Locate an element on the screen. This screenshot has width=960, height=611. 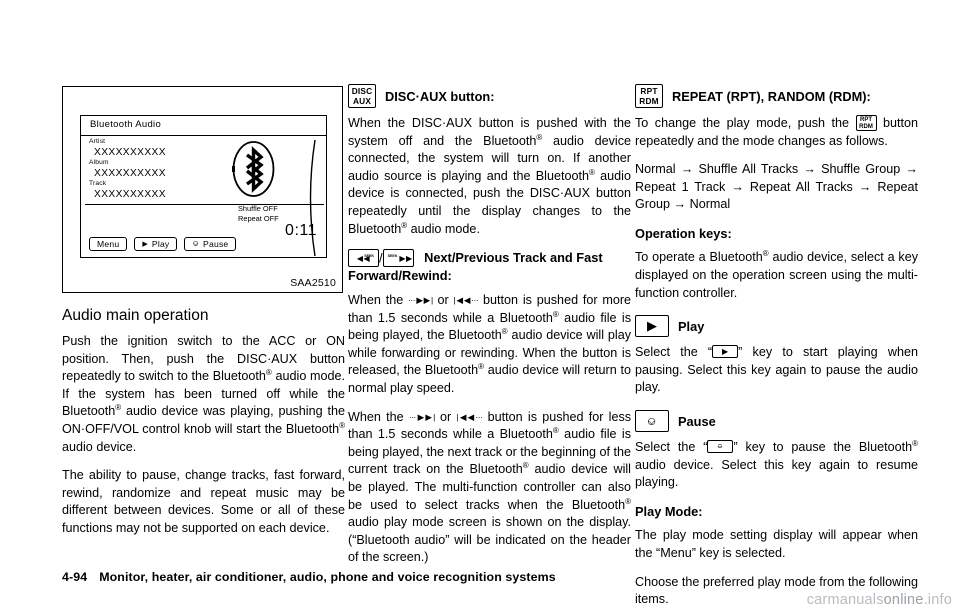
page-number: 4-94 is located at coordinates (75, 577).